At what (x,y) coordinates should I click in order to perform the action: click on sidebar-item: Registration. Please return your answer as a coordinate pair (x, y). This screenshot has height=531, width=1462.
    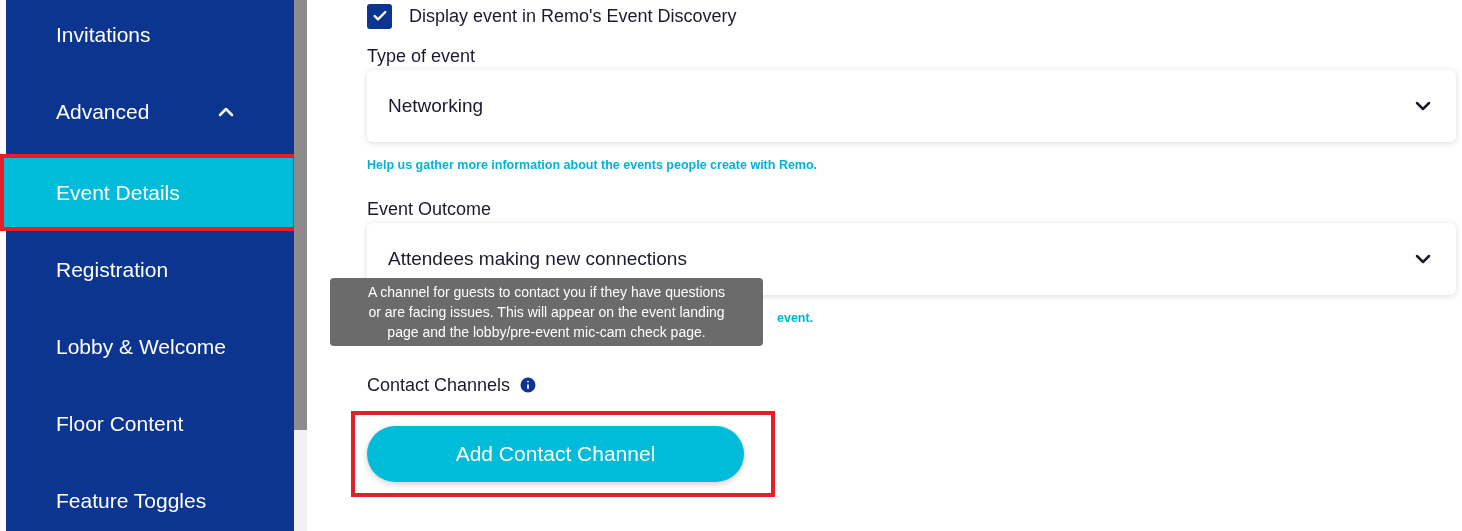
    Looking at the image, I should click on (150, 269).